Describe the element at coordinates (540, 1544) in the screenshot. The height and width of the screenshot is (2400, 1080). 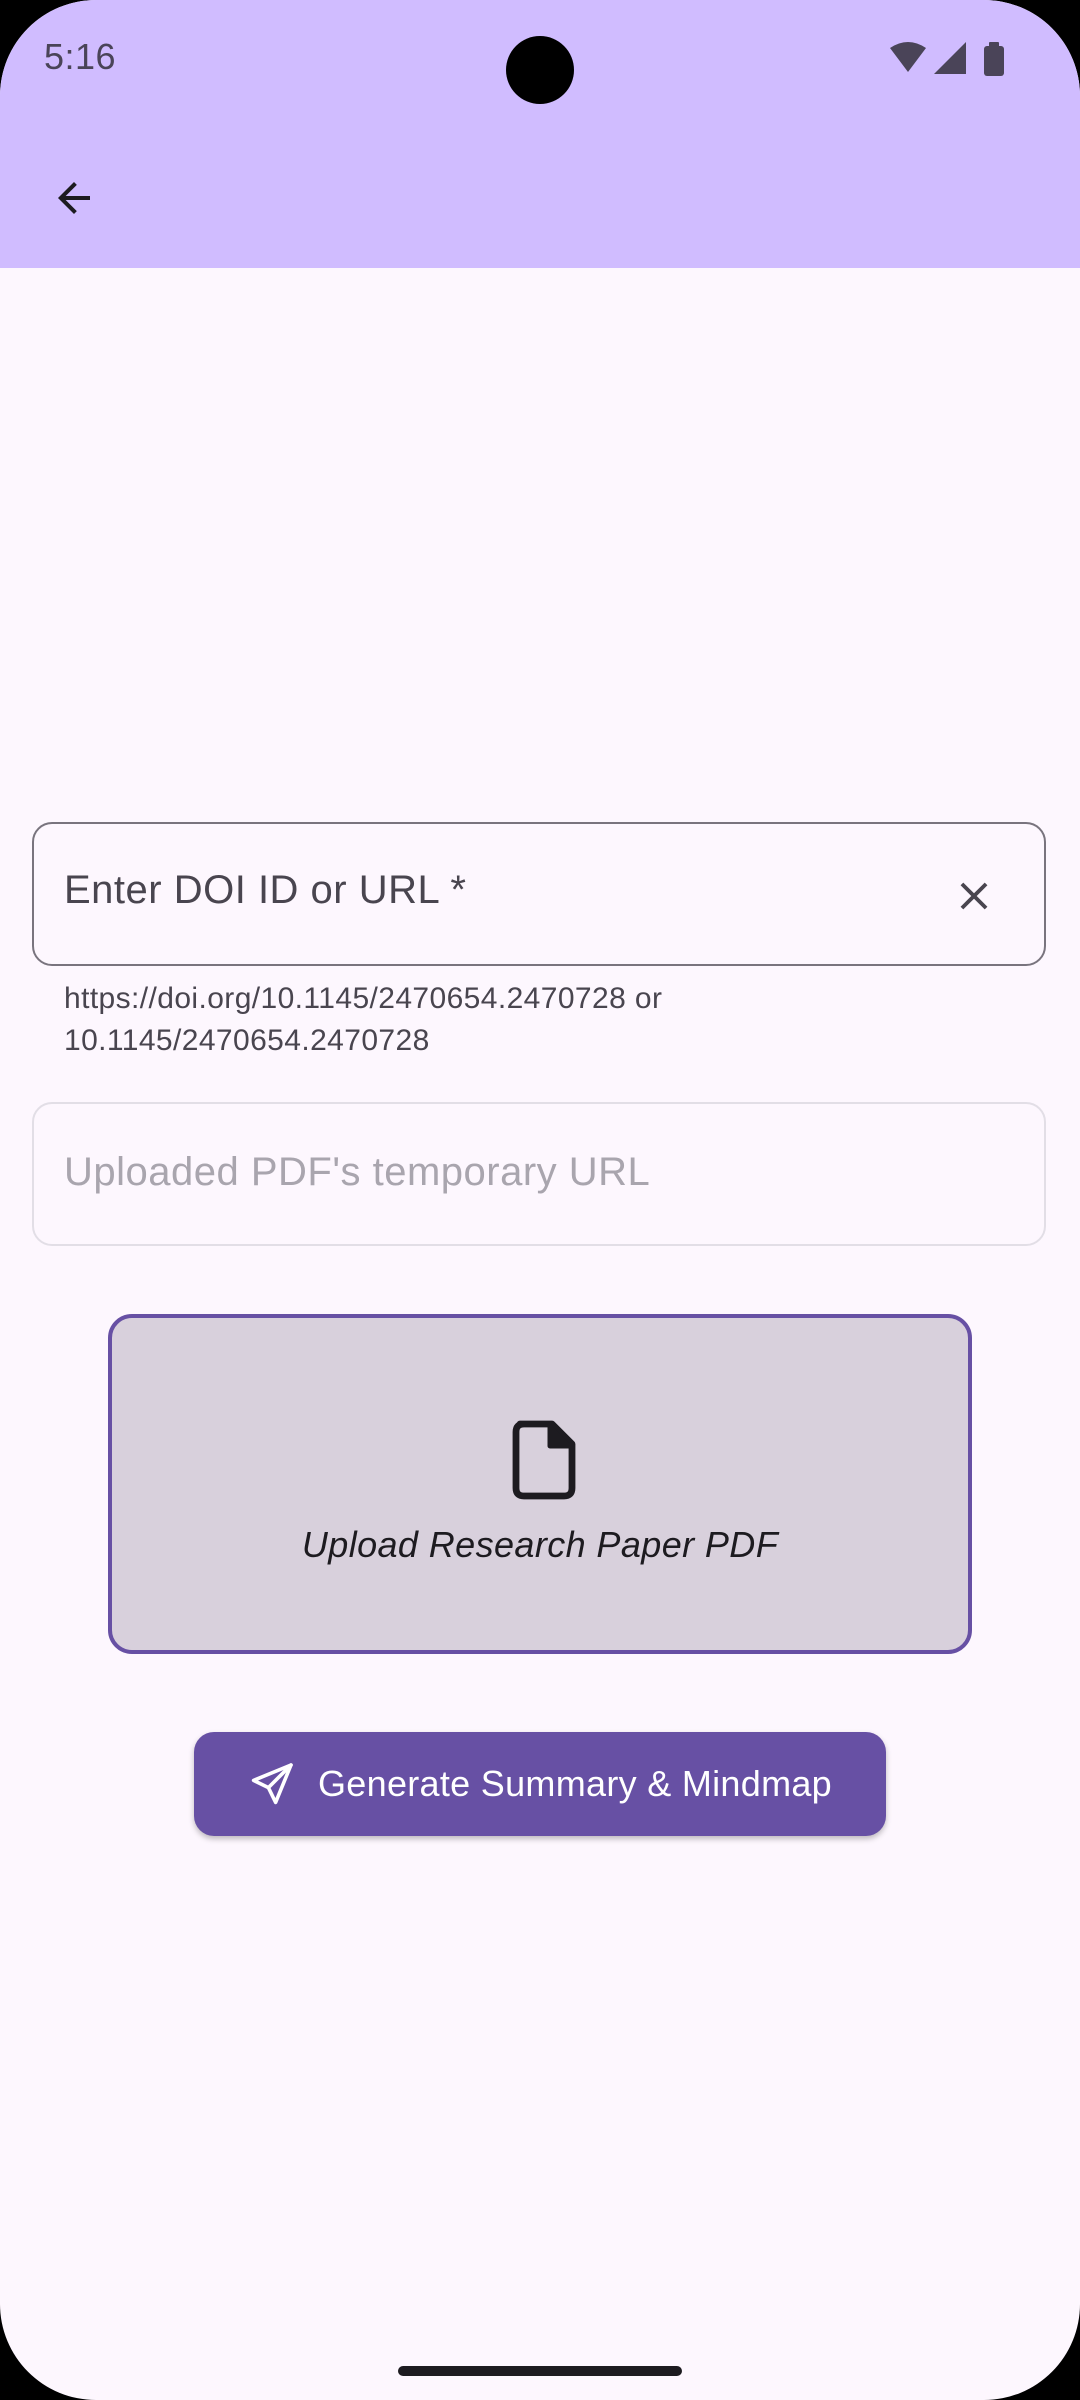
I see `upload-pdf-label: Upload Research Paper PDF` at that location.